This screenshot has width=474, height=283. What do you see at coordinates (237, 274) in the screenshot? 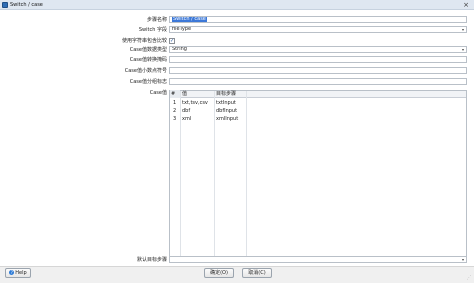
I see `button-bar: ⋰` at bounding box center [237, 274].